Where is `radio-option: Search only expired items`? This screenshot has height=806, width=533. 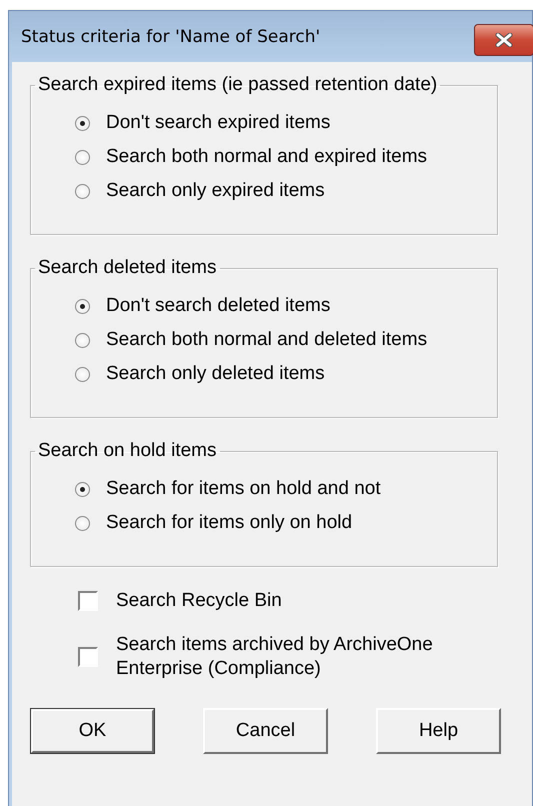 radio-option: Search only expired items is located at coordinates (286, 191).